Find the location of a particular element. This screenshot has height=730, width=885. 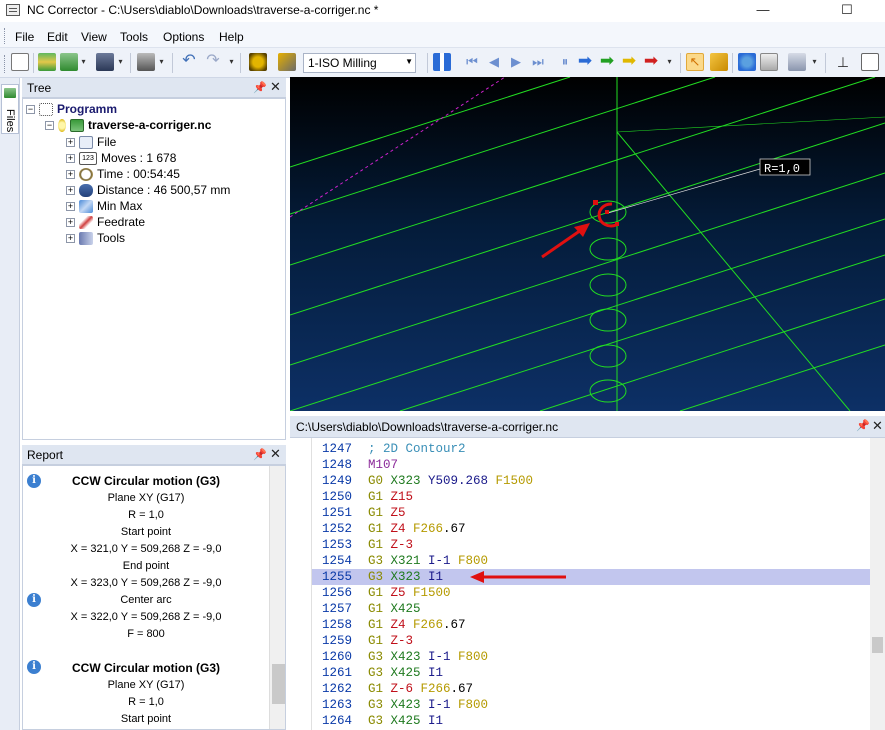

menu-help: Help is located at coordinates (231, 37).